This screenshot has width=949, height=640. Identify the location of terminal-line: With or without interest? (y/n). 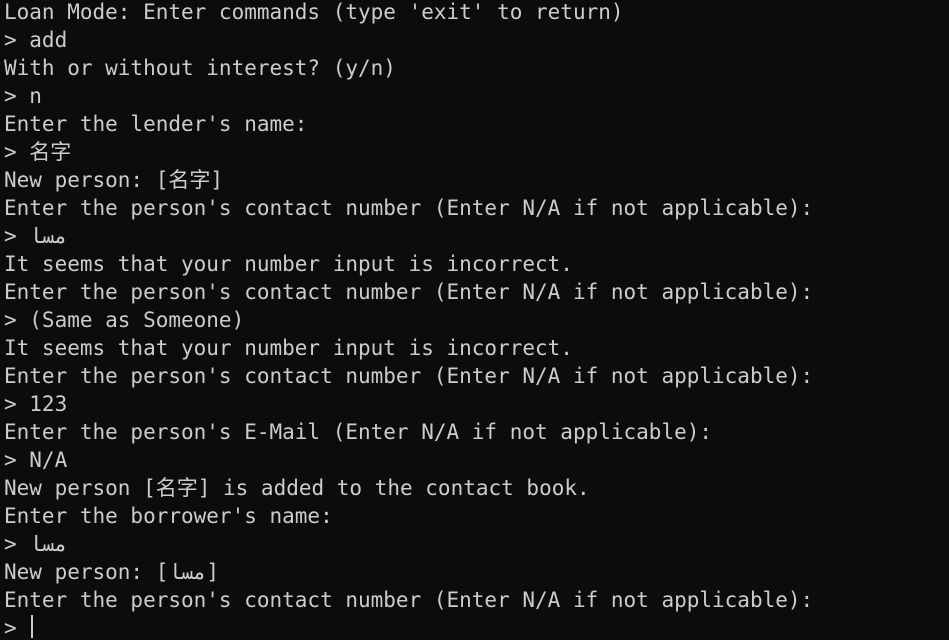
(200, 68).